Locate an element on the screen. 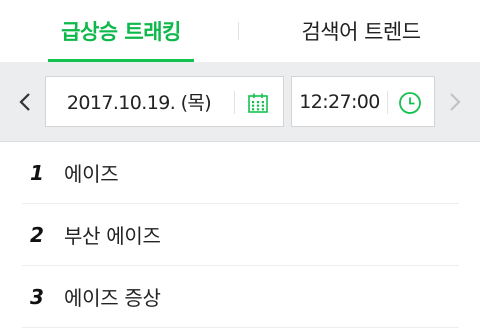  chevron-left-icon is located at coordinates (24, 102).